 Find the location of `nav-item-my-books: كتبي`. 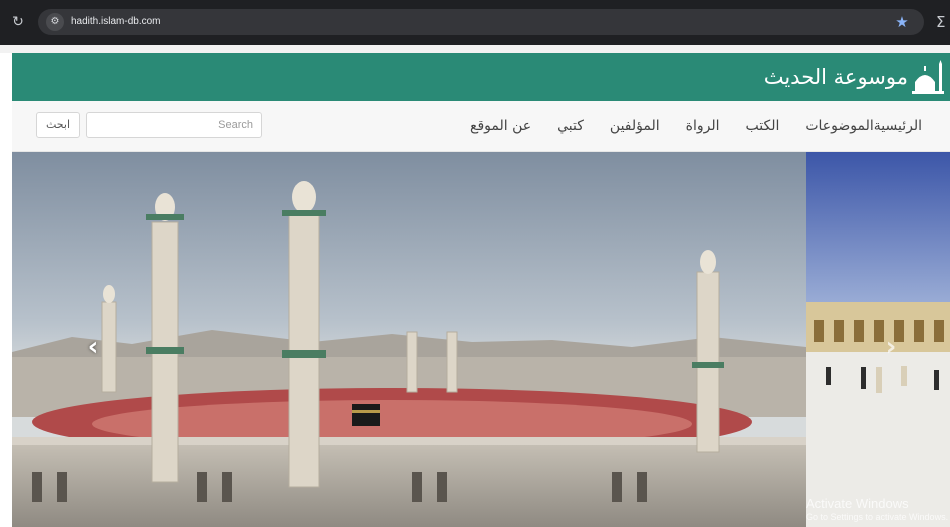

nav-item-my-books: كتبي is located at coordinates (570, 126).